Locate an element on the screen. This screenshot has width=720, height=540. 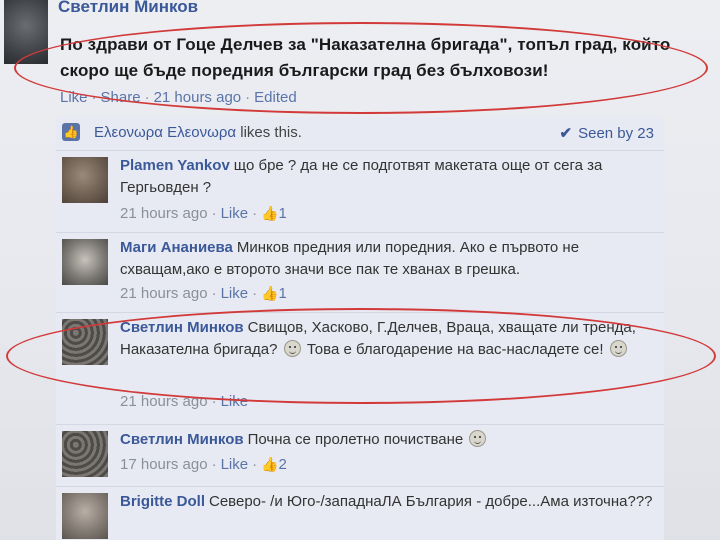
post-meta: Like · Share · 21 hours ago · Edited is located at coordinates (178, 97).